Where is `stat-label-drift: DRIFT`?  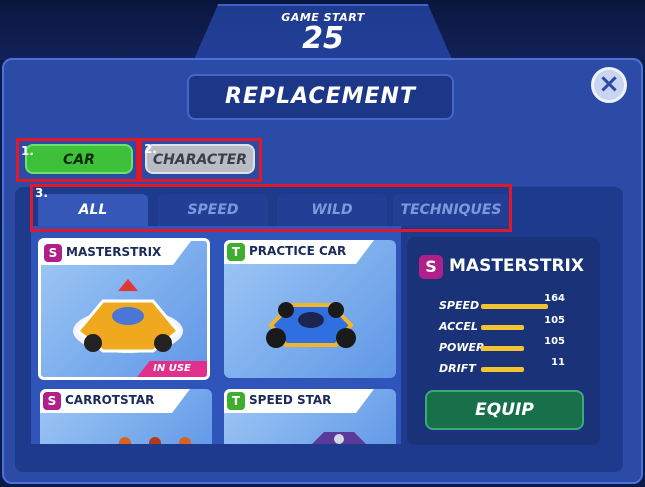
stat-label-drift: DRIFT is located at coordinates (457, 368).